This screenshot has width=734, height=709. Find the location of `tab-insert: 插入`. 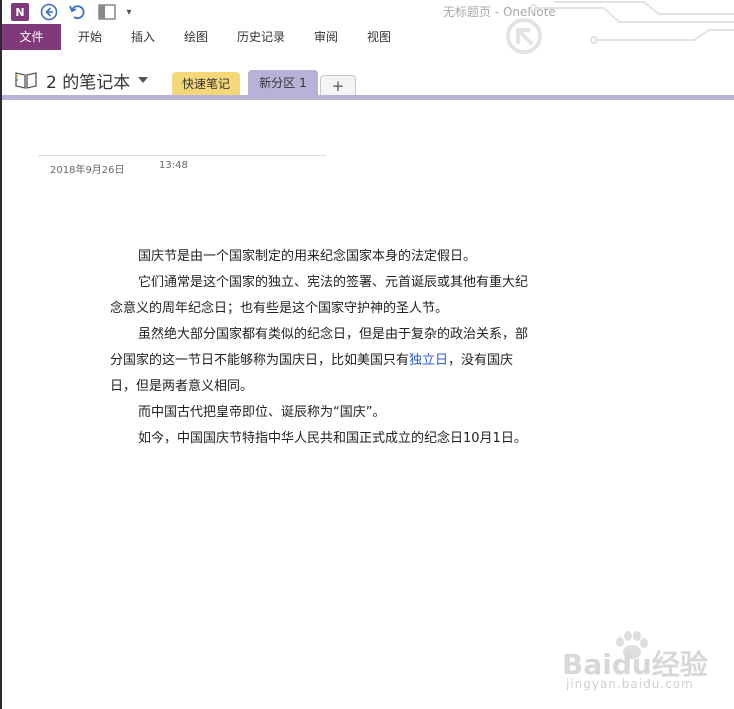

tab-insert: 插入 is located at coordinates (143, 37).